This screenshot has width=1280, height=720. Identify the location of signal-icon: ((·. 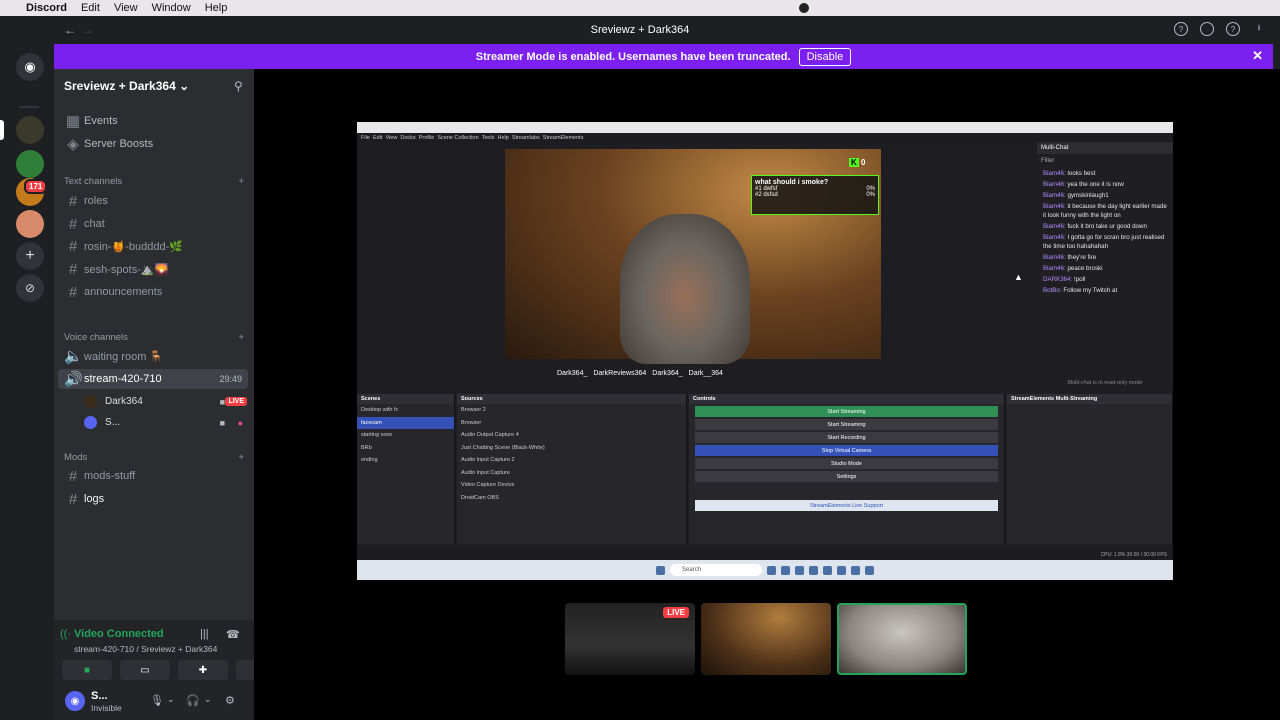
(65, 634).